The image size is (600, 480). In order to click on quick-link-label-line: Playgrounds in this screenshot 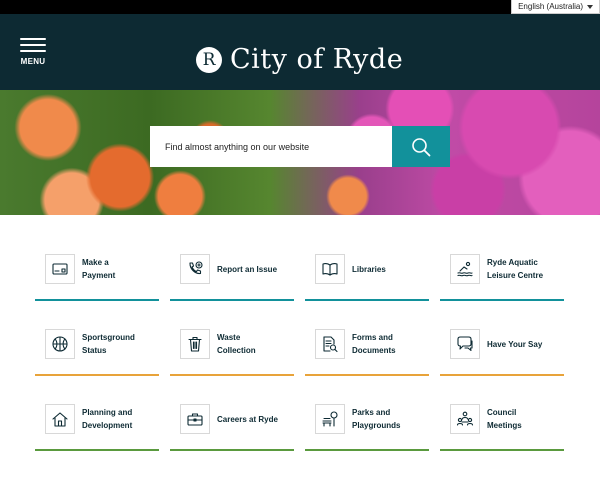, I will do `click(376, 425)`.